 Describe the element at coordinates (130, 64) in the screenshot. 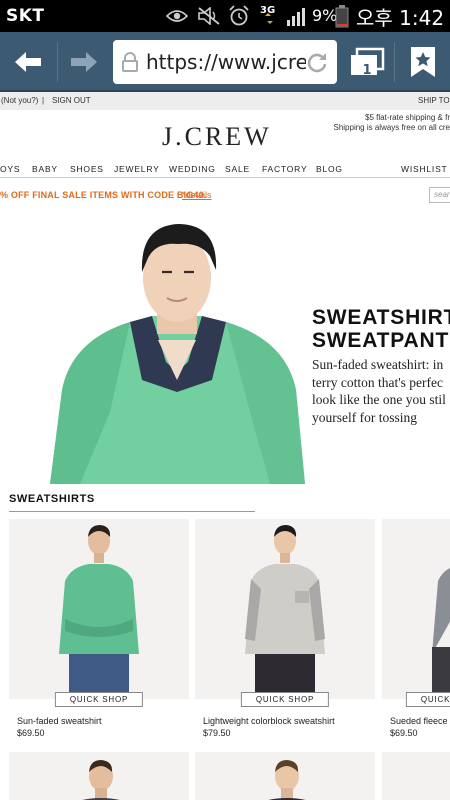

I see `lock-icon` at that location.